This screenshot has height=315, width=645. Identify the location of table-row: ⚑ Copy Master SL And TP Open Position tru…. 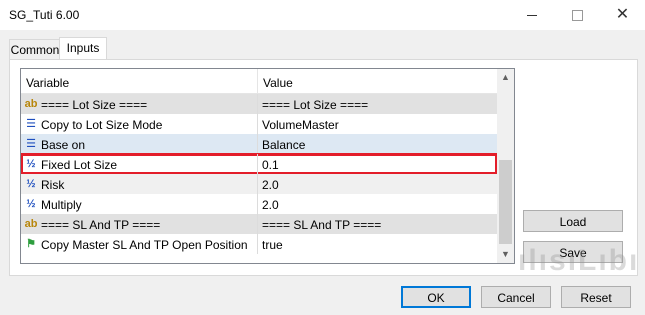
(259, 244).